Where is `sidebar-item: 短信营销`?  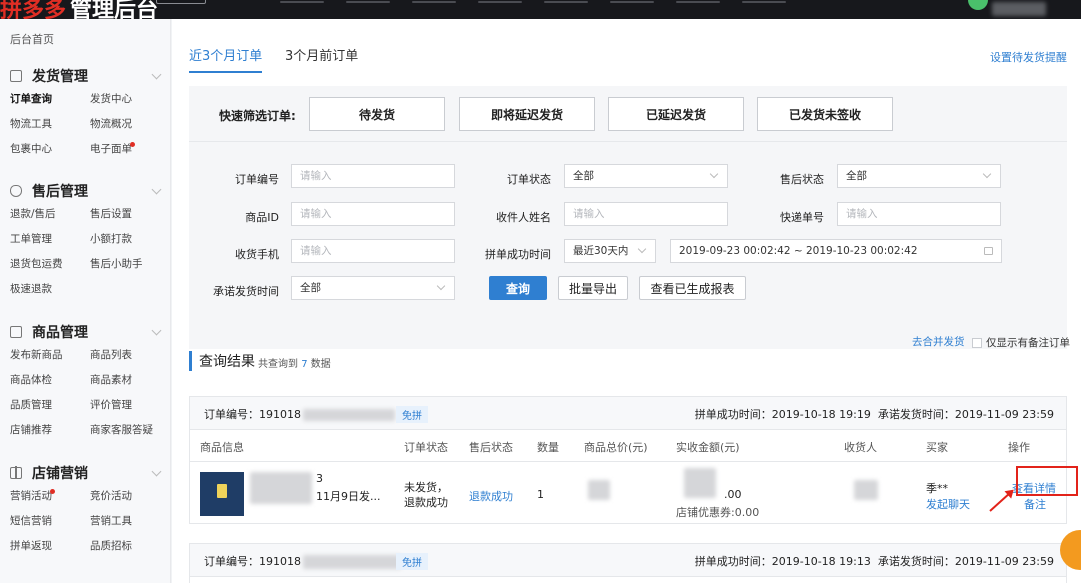
sidebar-item: 短信营销 is located at coordinates (50, 521).